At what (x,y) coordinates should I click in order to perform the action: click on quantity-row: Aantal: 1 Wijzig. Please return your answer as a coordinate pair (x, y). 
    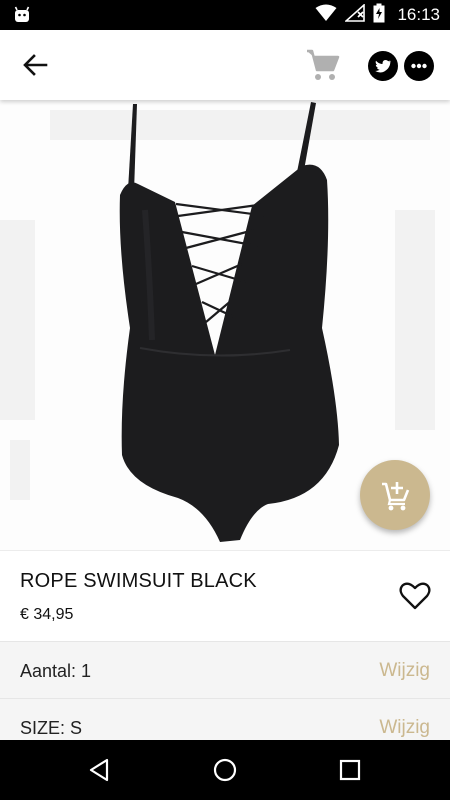
    Looking at the image, I should click on (225, 670).